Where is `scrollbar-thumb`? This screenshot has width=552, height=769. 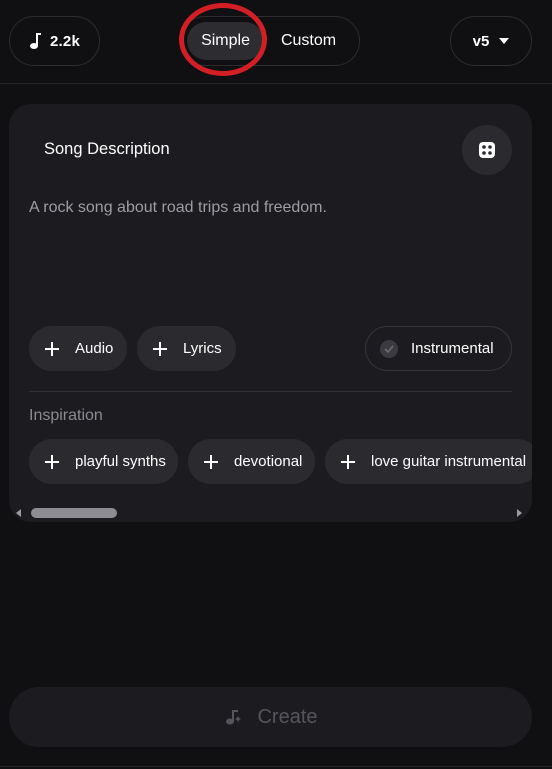
scrollbar-thumb is located at coordinates (74, 513).